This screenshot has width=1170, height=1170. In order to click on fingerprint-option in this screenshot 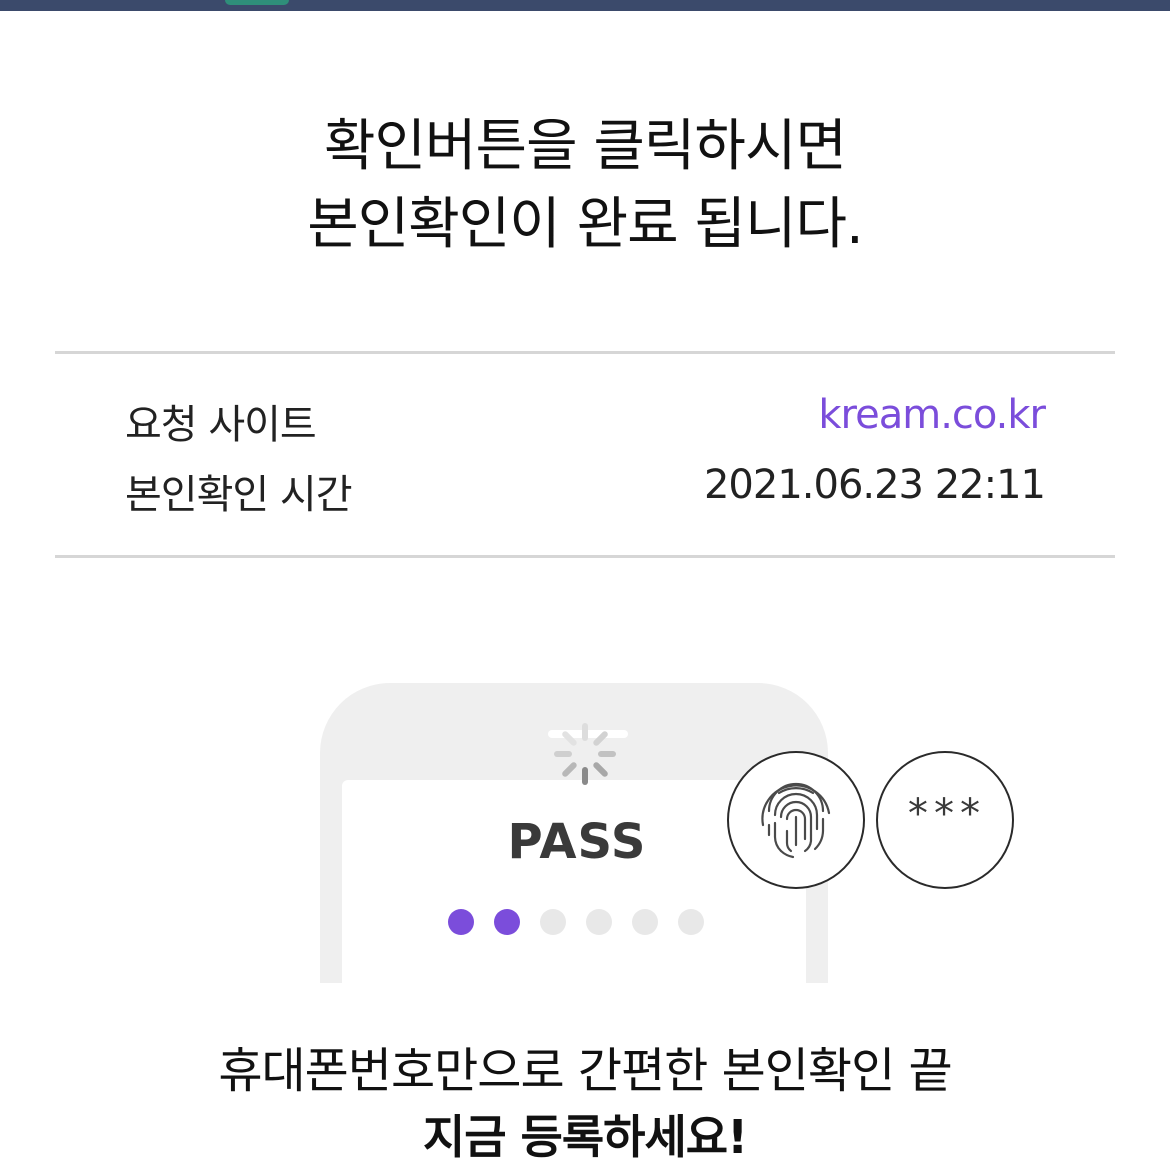, I will do `click(796, 820)`.